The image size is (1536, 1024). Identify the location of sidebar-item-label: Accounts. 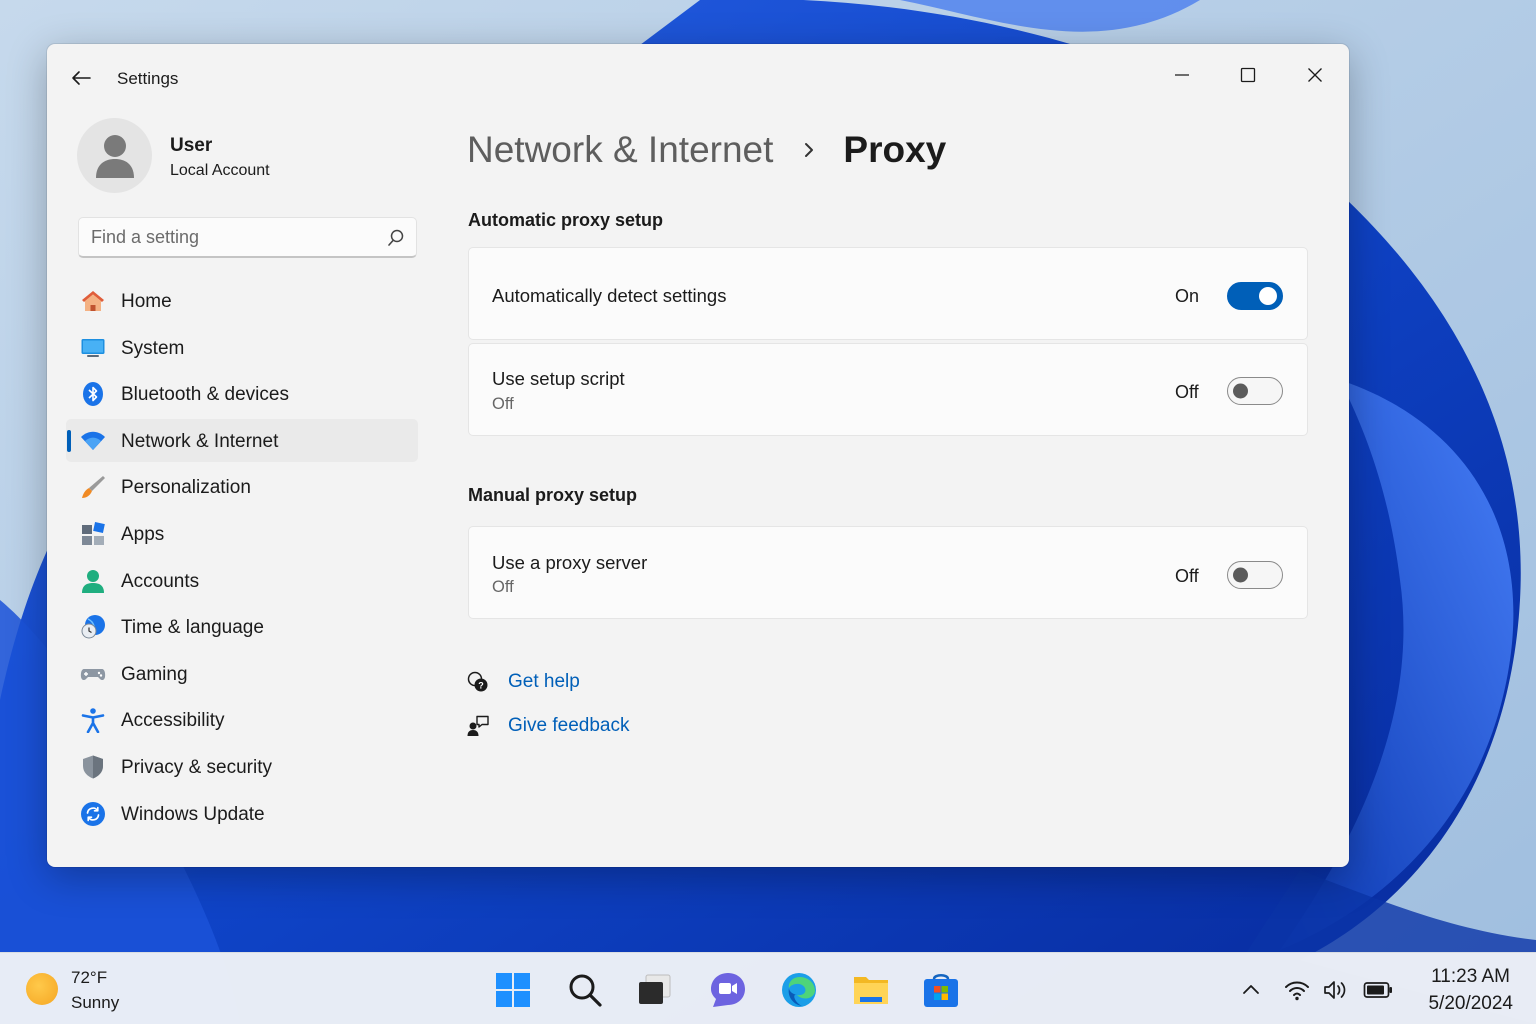
(160, 581).